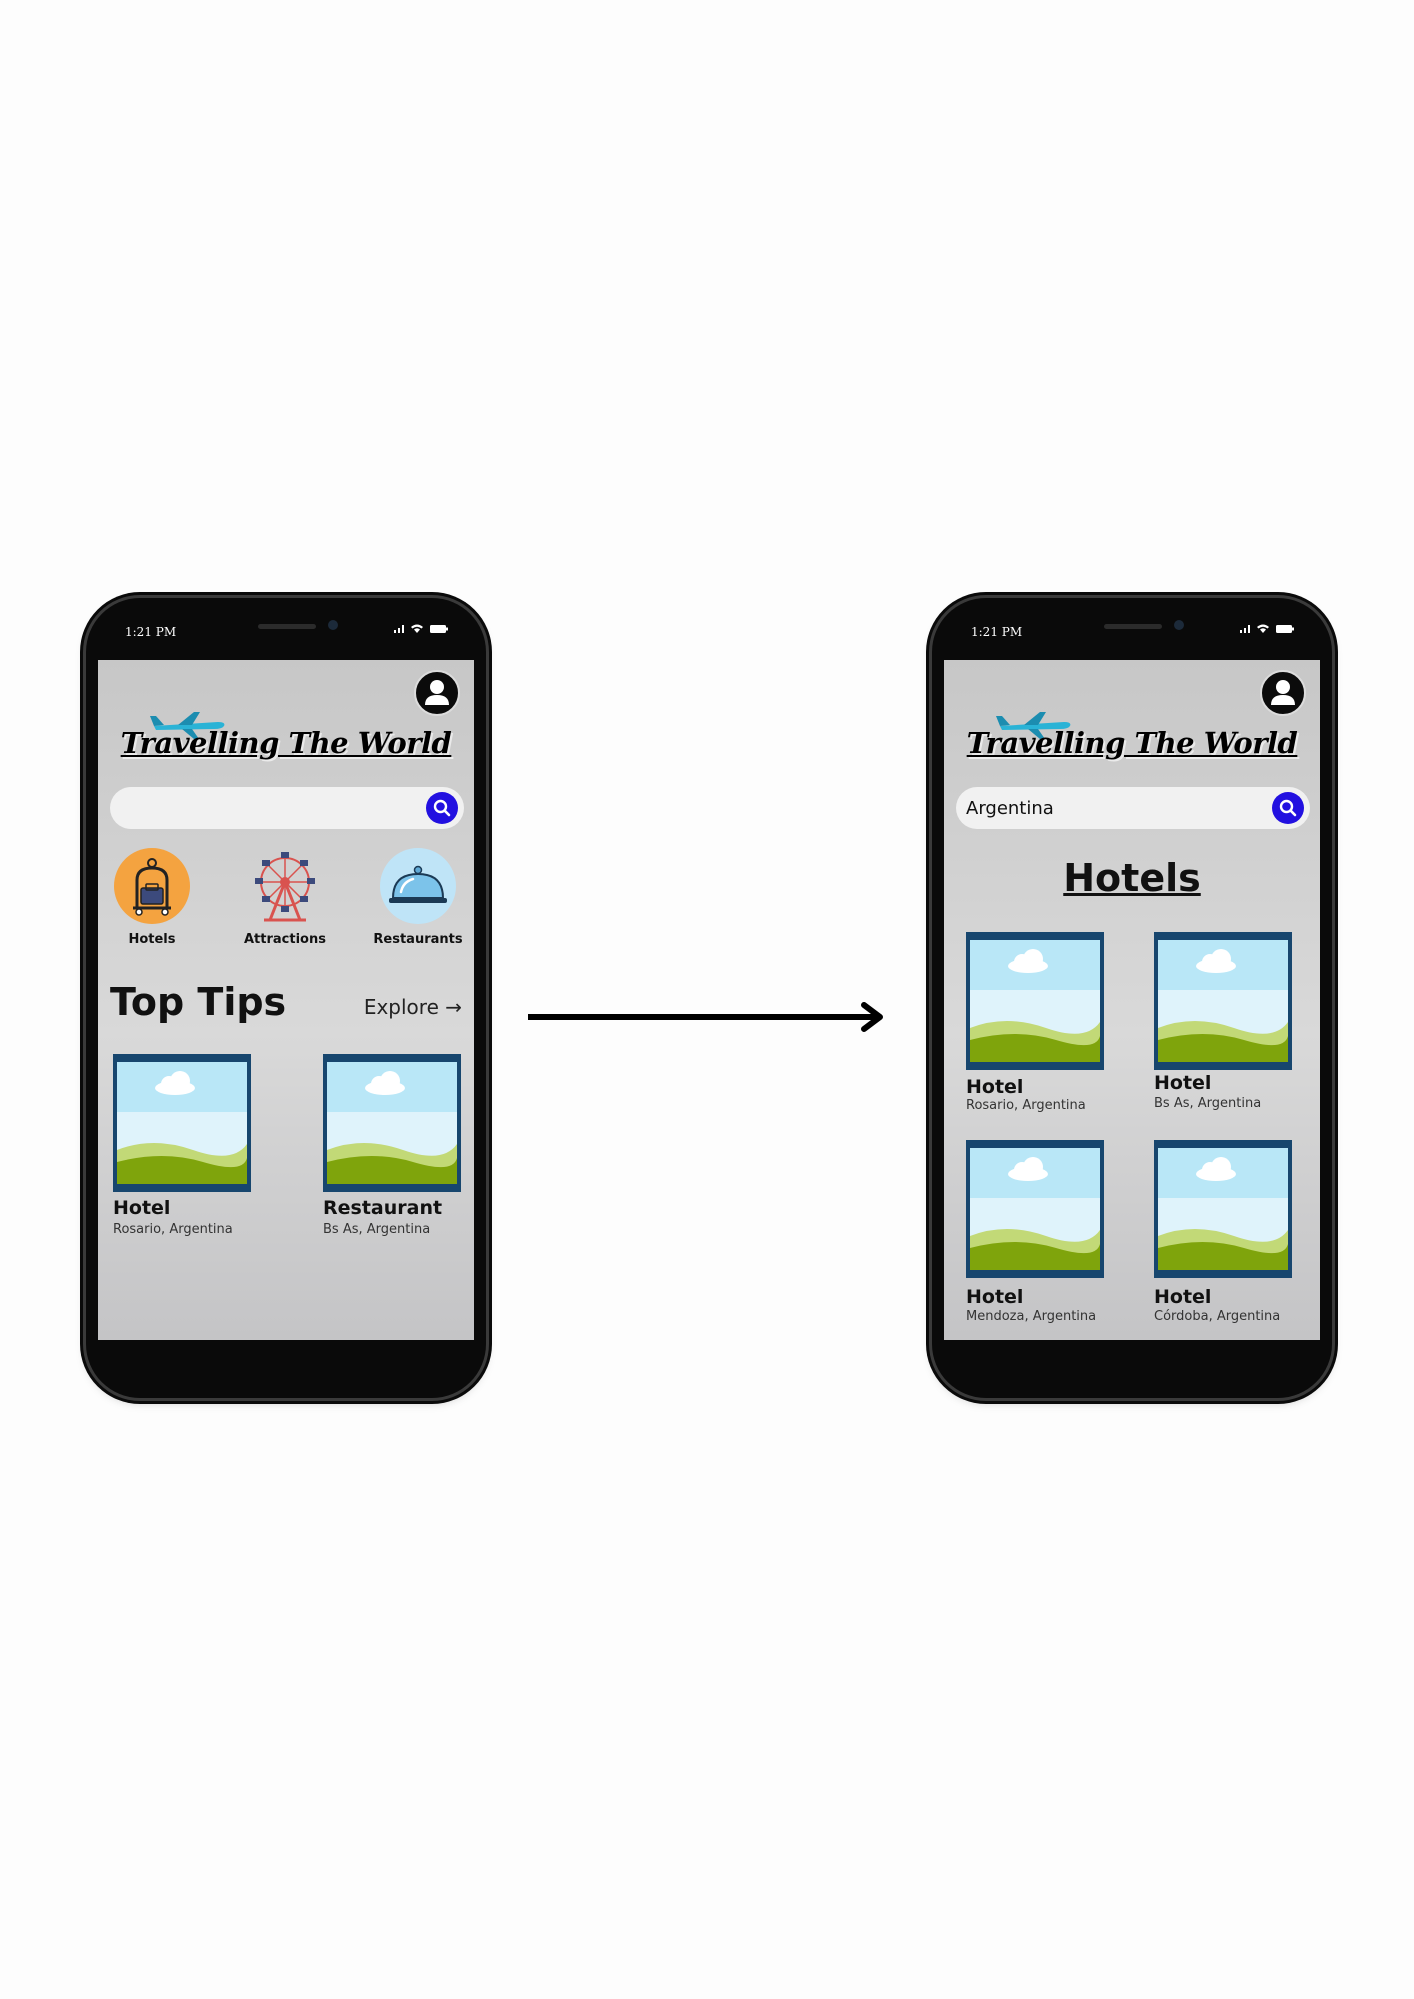 The image size is (1414, 1999). What do you see at coordinates (1031, 1316) in the screenshot?
I see `result-location: Mendoza, Argentina` at bounding box center [1031, 1316].